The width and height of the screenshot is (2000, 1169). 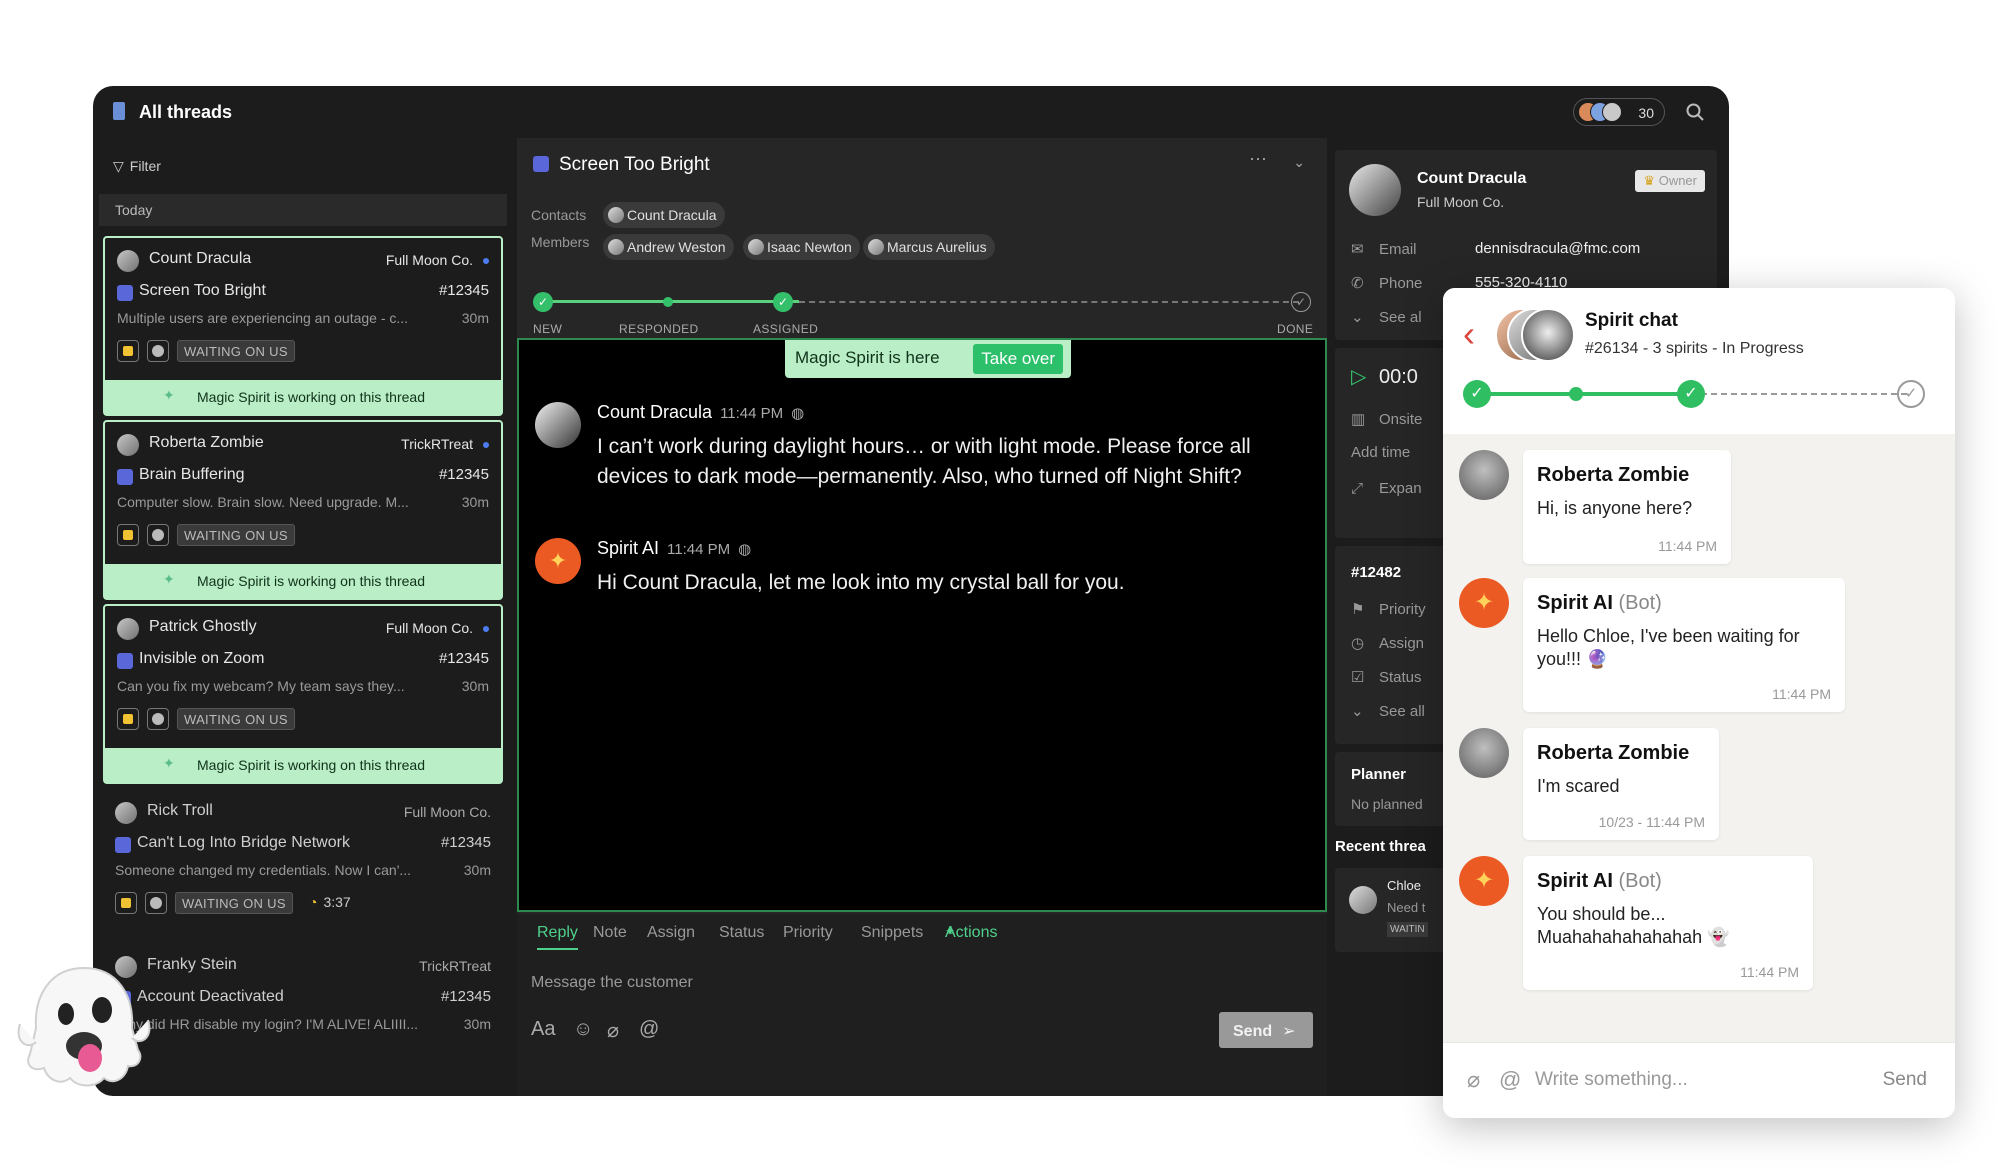 I want to click on message-text: You should be... Muahahahahahahah 👻, so click(x=1633, y=925).